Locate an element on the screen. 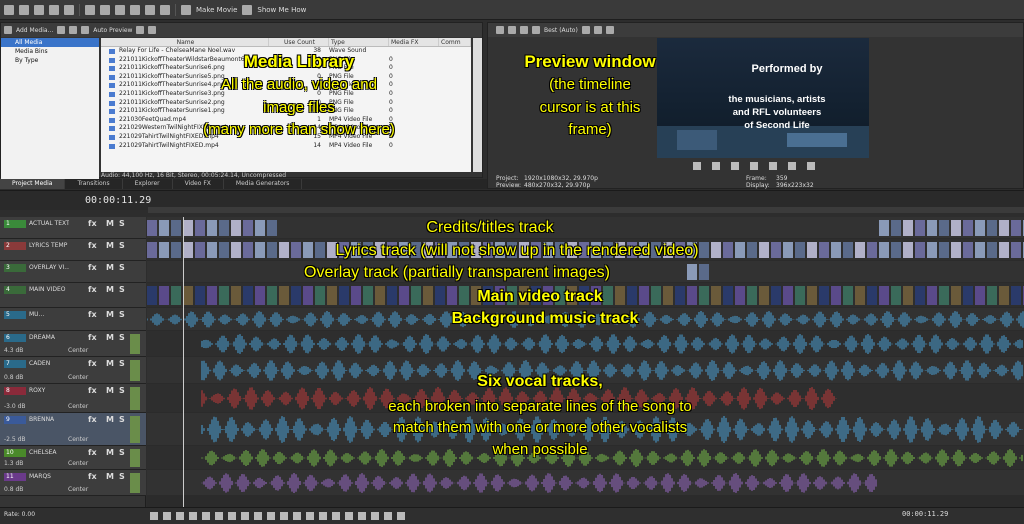  track-header: 1 ACTUAL TEXT fx M S is located at coordinates (73, 228).